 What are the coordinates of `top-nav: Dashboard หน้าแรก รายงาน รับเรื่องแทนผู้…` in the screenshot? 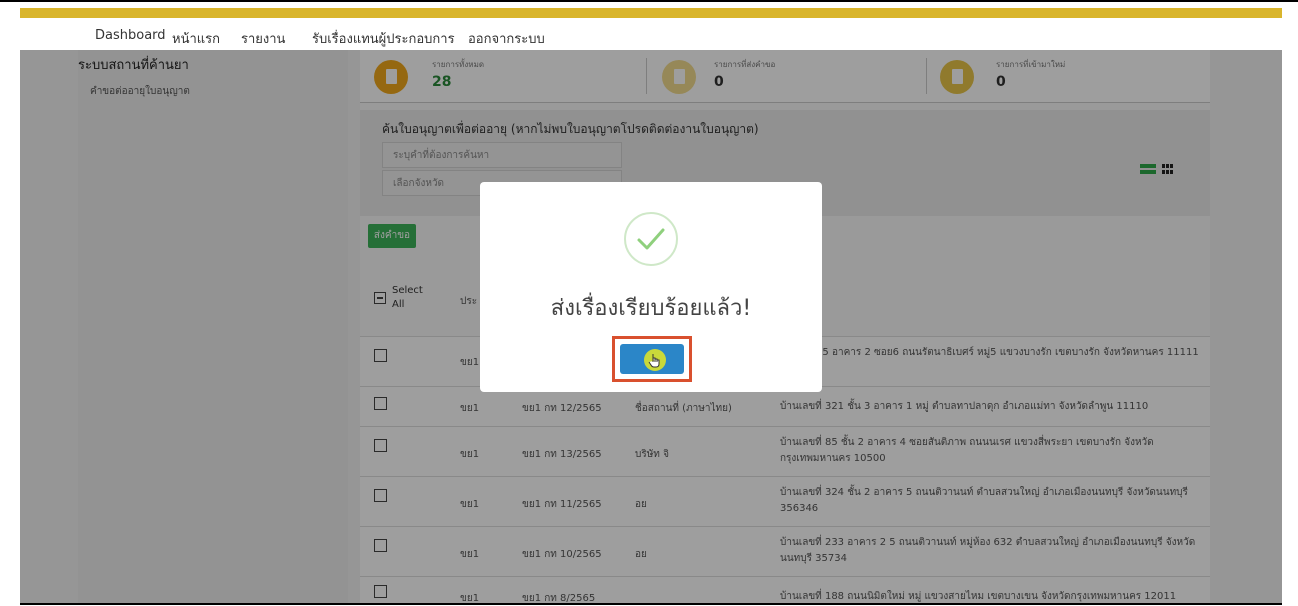 It's located at (651, 34).